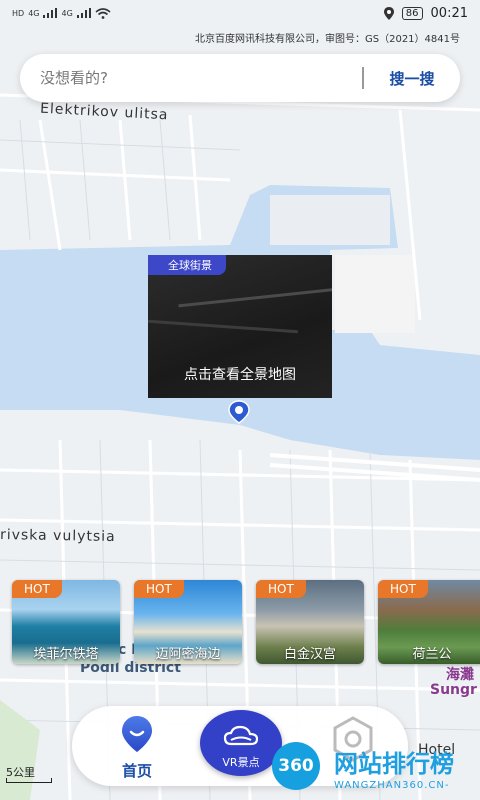 This screenshot has height=800, width=480. Describe the element at coordinates (241, 735) in the screenshot. I see `vr-cloud-icon` at that location.